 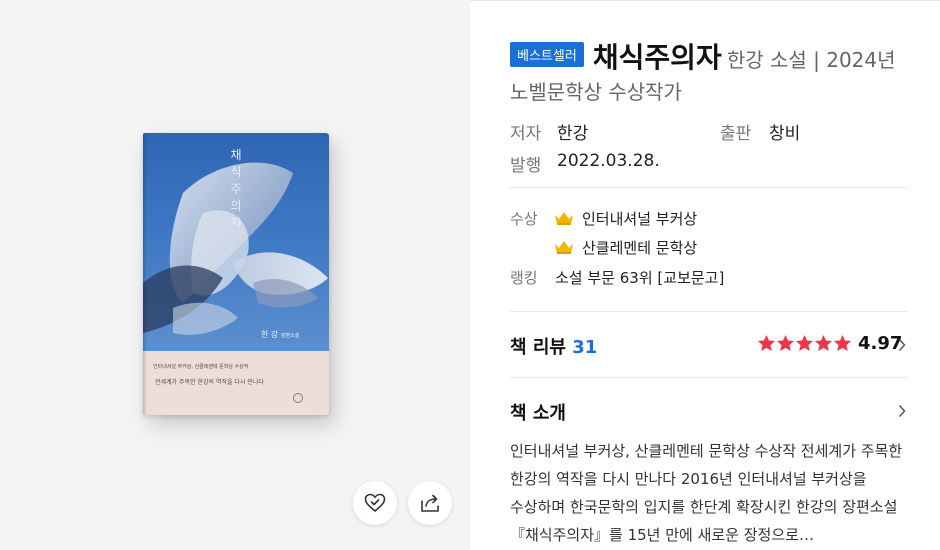 I want to click on title-row: 베스트셀러 채식주의자 한강 소설 | 2024년, so click(x=710, y=56).